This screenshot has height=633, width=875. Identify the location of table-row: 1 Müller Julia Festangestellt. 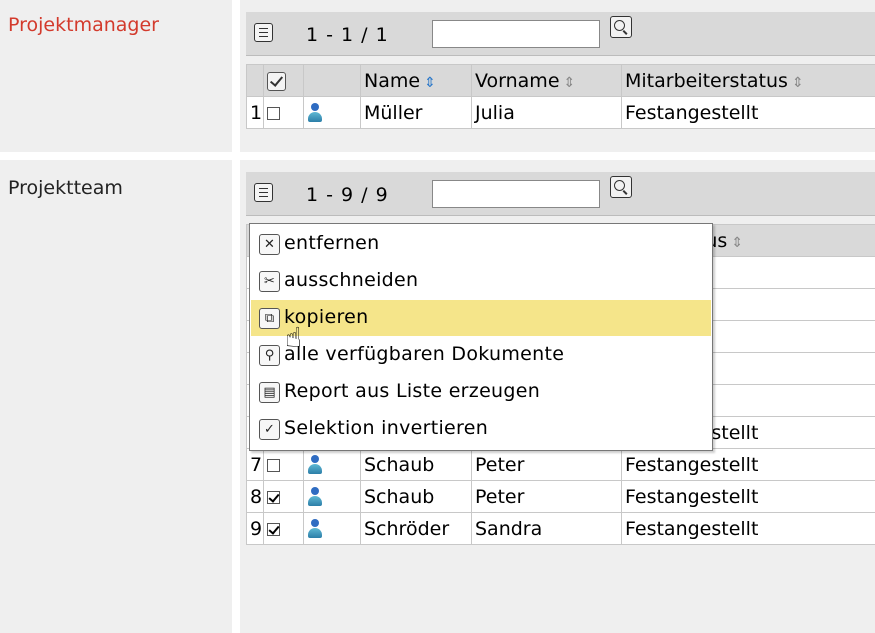
(560, 112).